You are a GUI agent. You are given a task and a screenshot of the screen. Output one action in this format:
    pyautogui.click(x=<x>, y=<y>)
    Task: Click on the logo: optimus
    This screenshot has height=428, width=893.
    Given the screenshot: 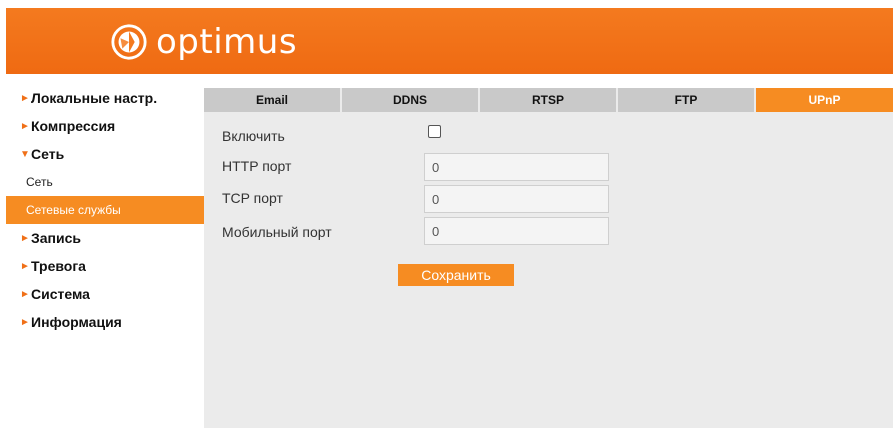 What is the action you would take?
    pyautogui.click(x=203, y=42)
    